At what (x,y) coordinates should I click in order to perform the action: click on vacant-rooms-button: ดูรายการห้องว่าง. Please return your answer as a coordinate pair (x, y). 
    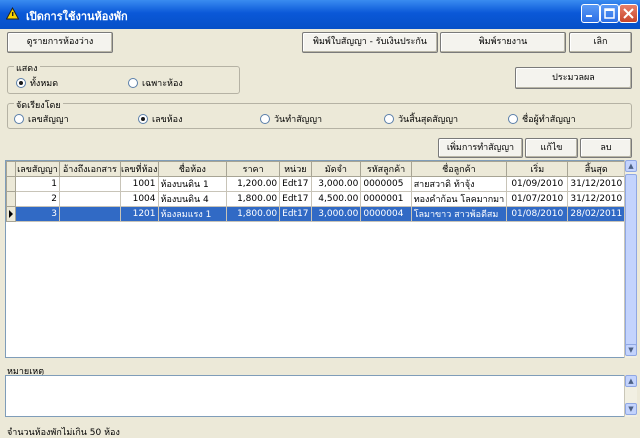
    Looking at the image, I should click on (60, 42).